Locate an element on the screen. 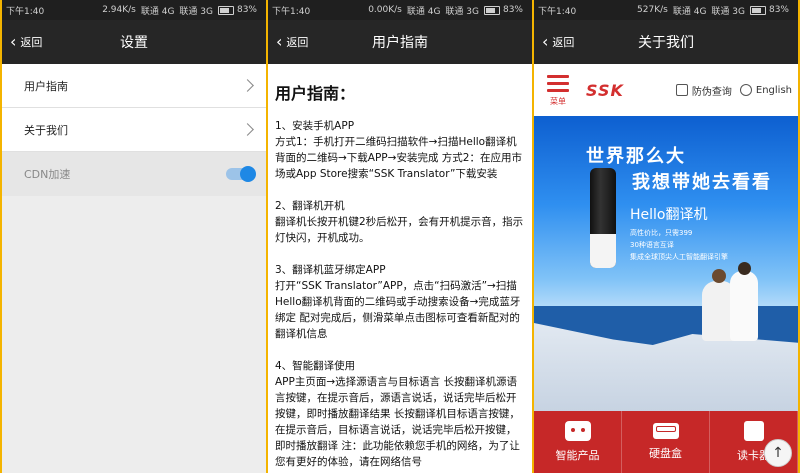 The height and width of the screenshot is (473, 800). section-title: 4、智能翻译使用 is located at coordinates (315, 366).